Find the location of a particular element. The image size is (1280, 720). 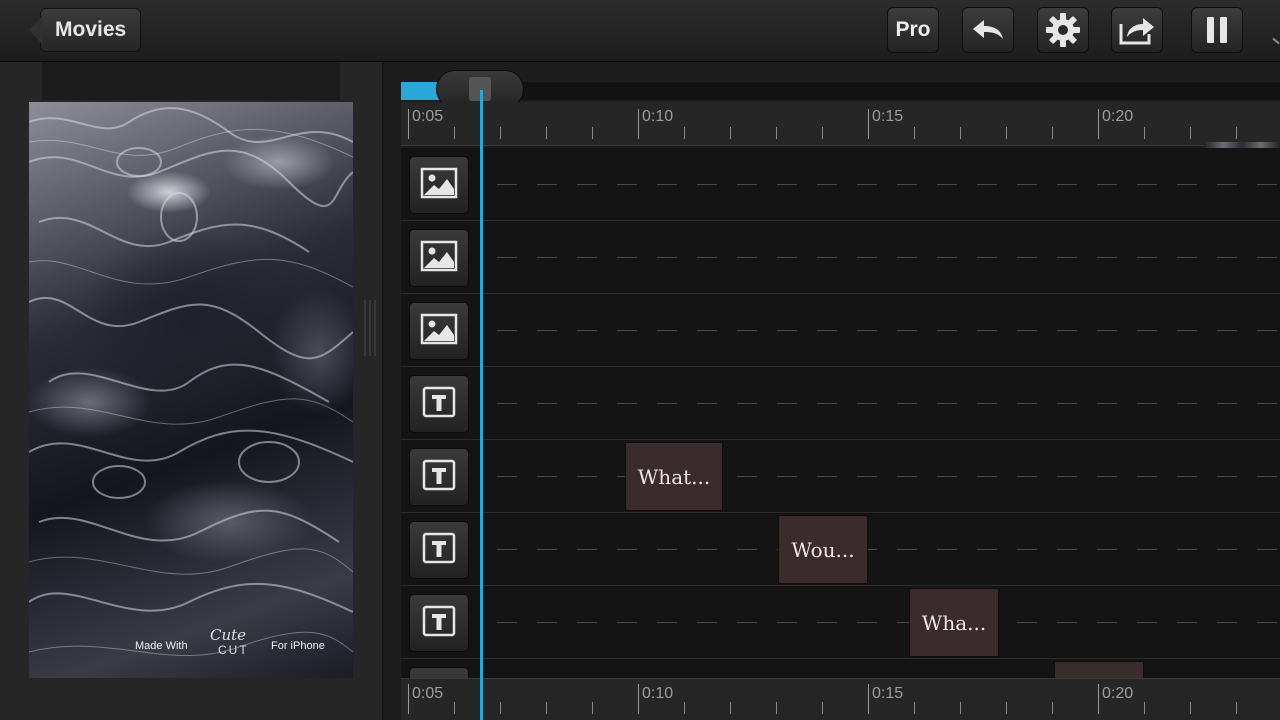

ruler-top-time-label: 0:15 is located at coordinates (888, 116).